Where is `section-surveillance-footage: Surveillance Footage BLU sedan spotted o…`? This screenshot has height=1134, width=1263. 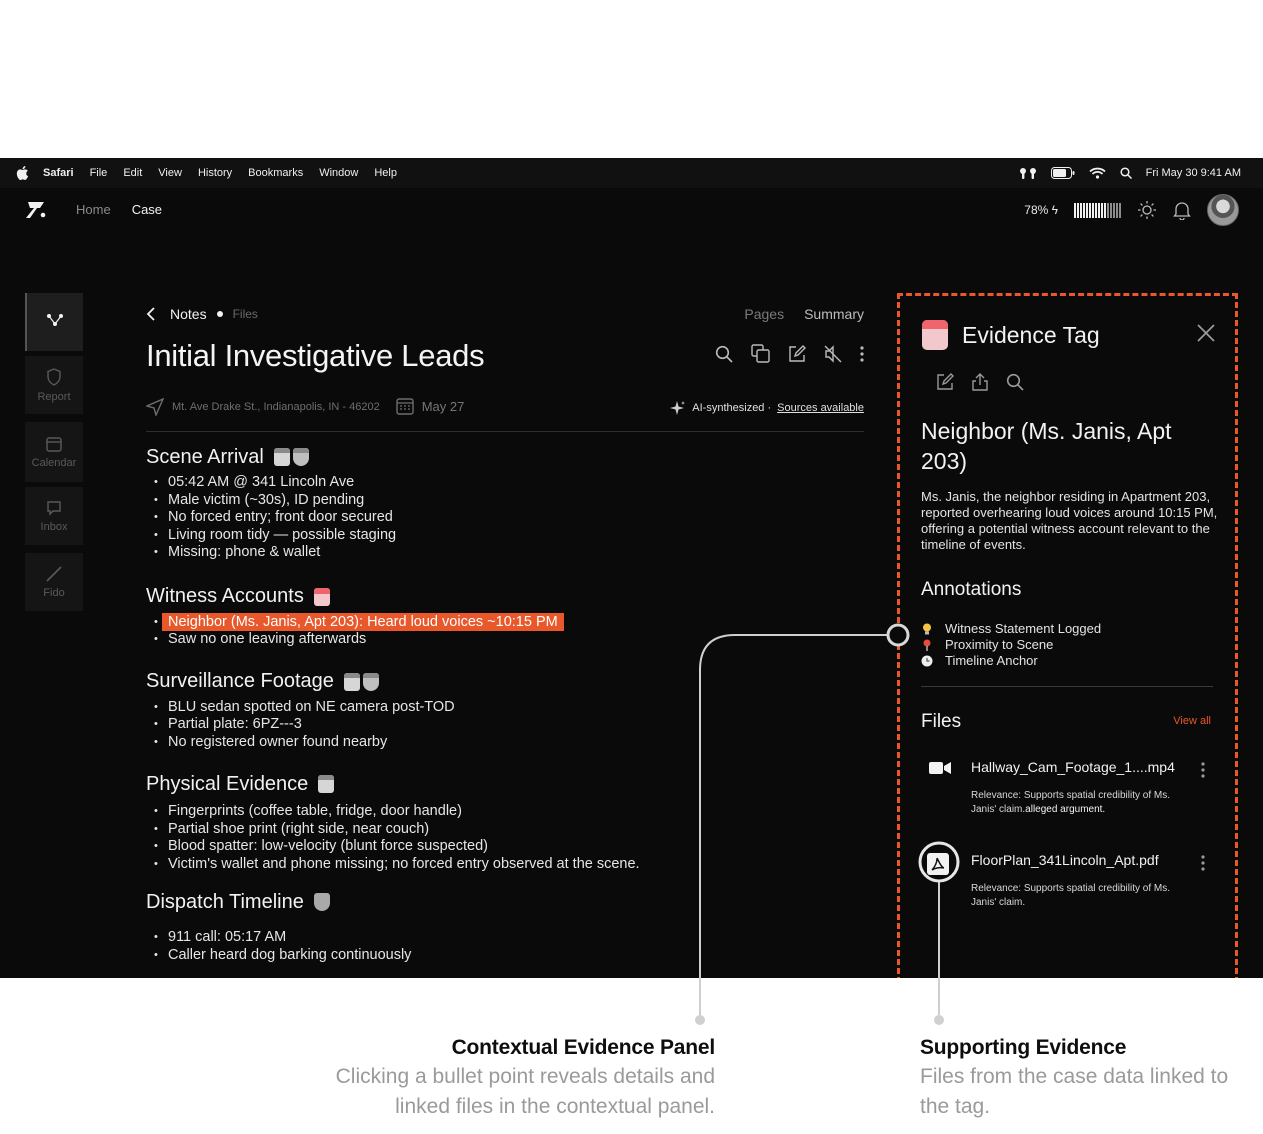 section-surveillance-footage: Surveillance Footage BLU sedan spotted o… is located at coordinates (505, 710).